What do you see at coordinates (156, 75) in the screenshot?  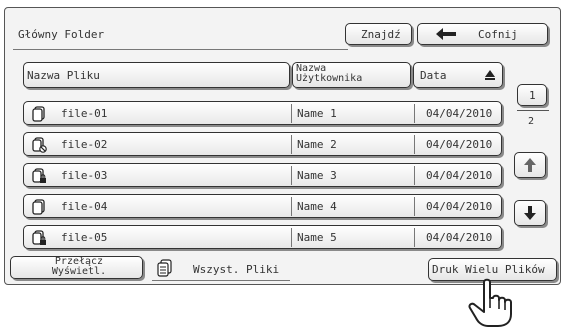 I see `column-header-filename: Nazwa Pliku` at bounding box center [156, 75].